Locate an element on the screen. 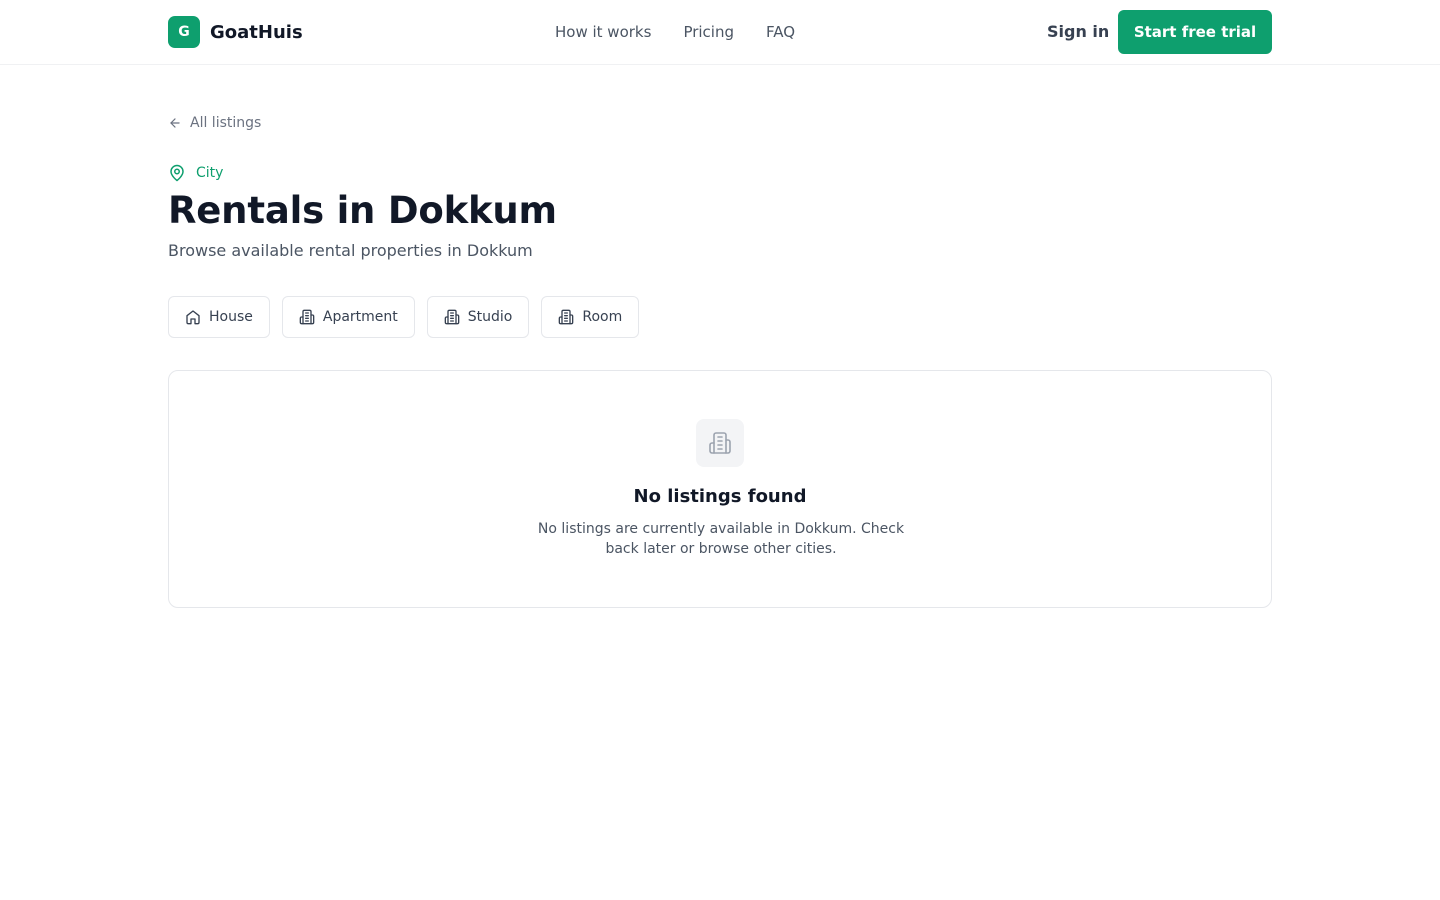 This screenshot has width=1440, height=900. nav-faq: FAQ is located at coordinates (780, 32).